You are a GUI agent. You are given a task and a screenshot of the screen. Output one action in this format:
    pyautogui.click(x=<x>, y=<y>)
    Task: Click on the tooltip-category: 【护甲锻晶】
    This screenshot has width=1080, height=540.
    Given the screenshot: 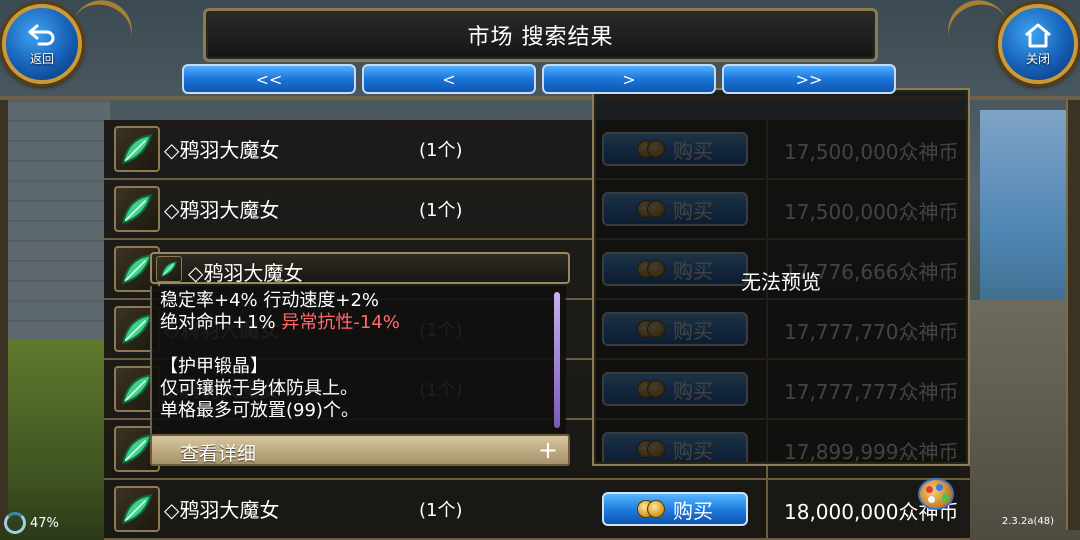 What is the action you would take?
    pyautogui.click(x=214, y=366)
    